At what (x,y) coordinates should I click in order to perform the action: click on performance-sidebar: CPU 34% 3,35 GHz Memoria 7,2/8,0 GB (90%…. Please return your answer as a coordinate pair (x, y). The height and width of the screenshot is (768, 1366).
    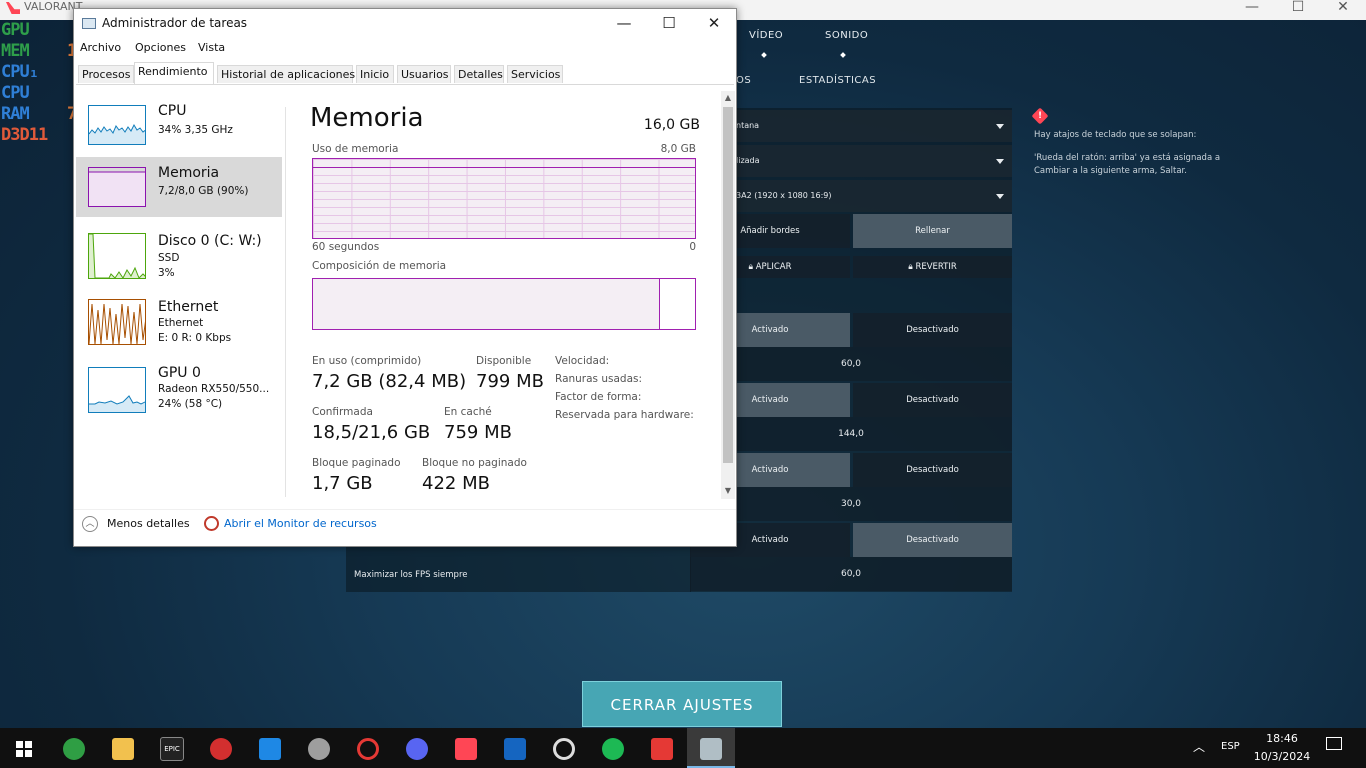
    Looking at the image, I should click on (180, 295).